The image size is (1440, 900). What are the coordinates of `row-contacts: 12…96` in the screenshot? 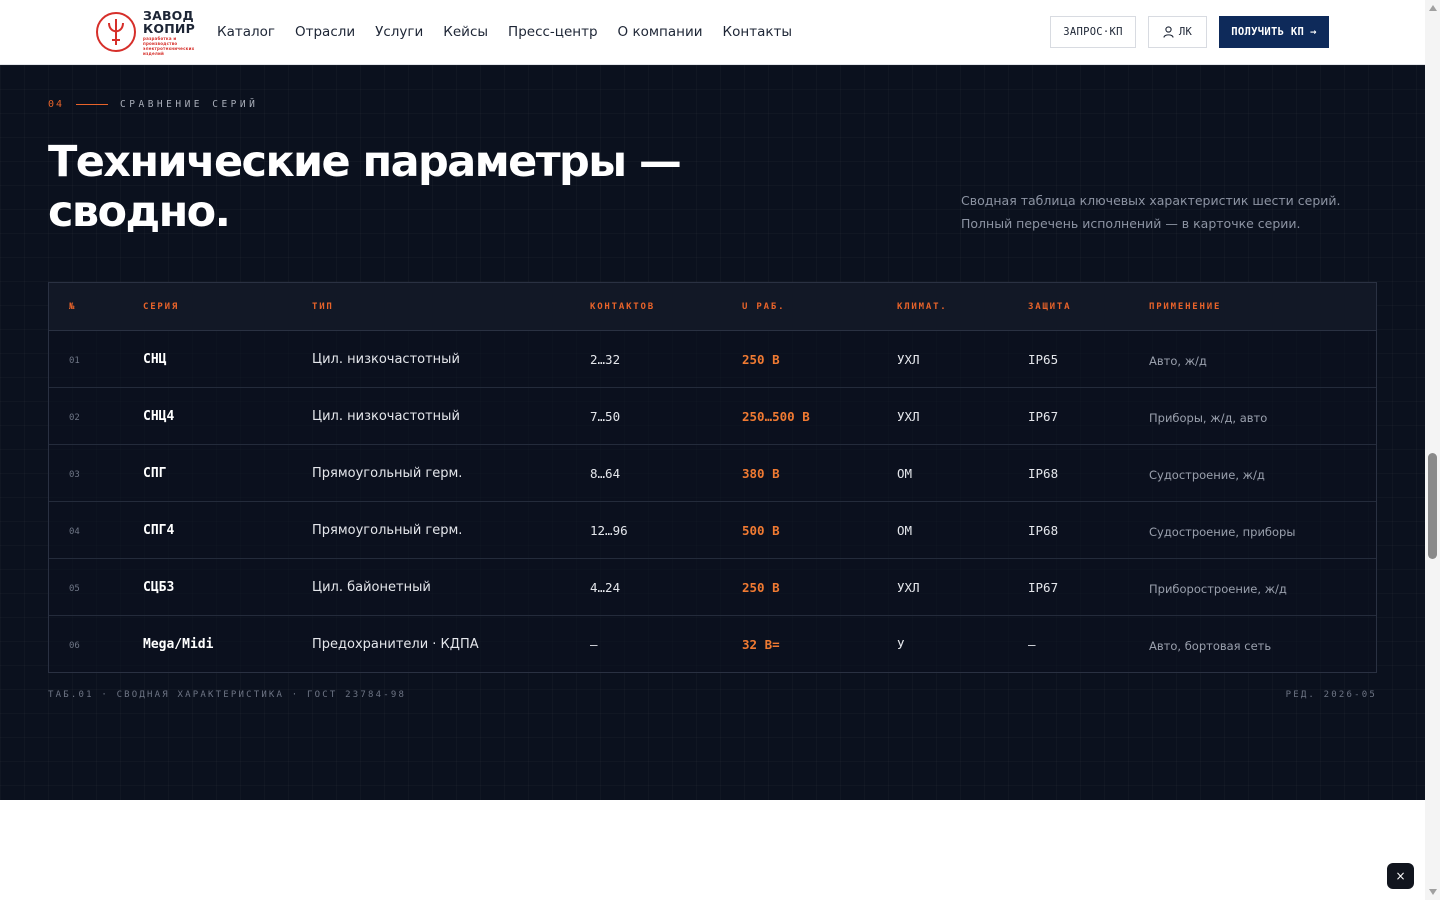 It's located at (609, 530).